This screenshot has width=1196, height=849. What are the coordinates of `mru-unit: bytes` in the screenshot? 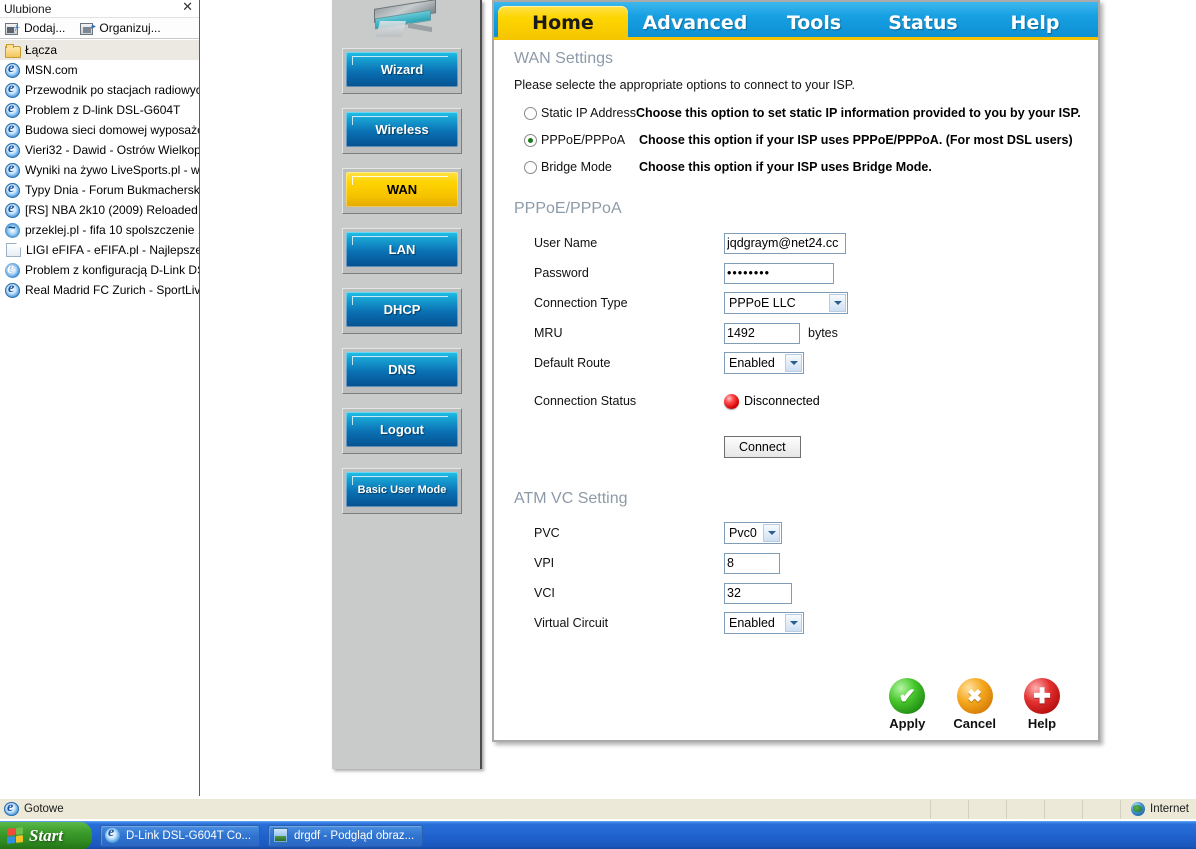 It's located at (823, 333).